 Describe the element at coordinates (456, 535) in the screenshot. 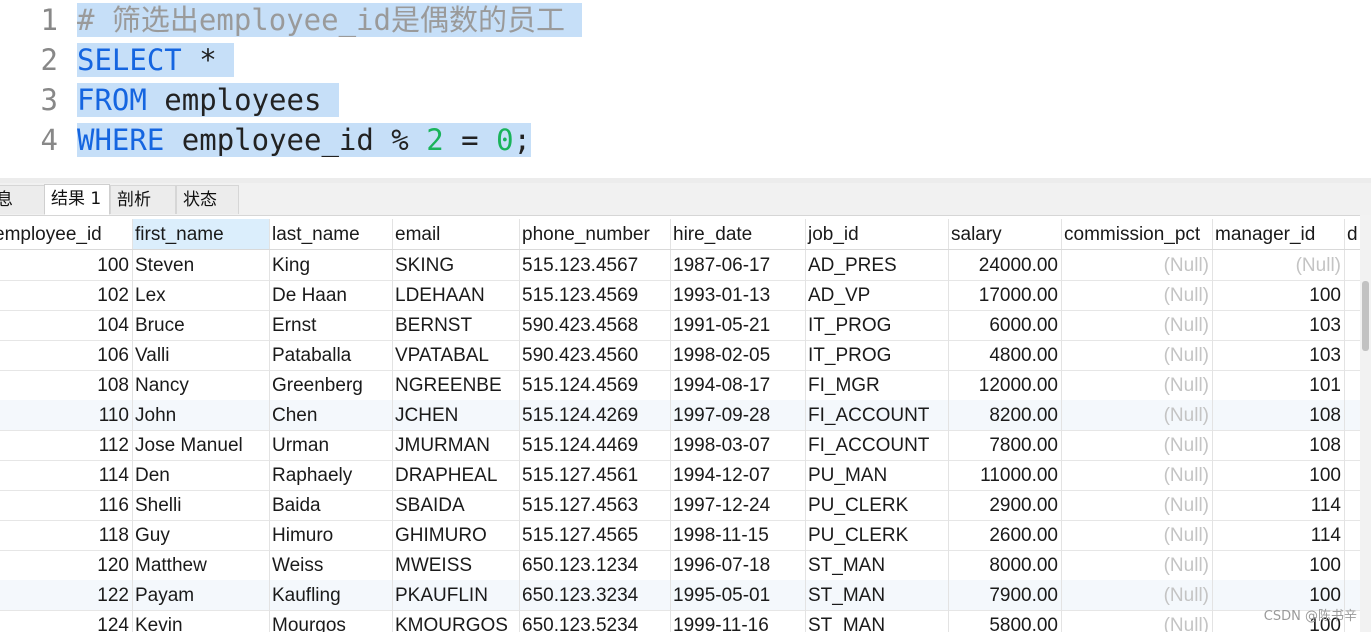

I see `table-cell-email: GHIMURO` at that location.